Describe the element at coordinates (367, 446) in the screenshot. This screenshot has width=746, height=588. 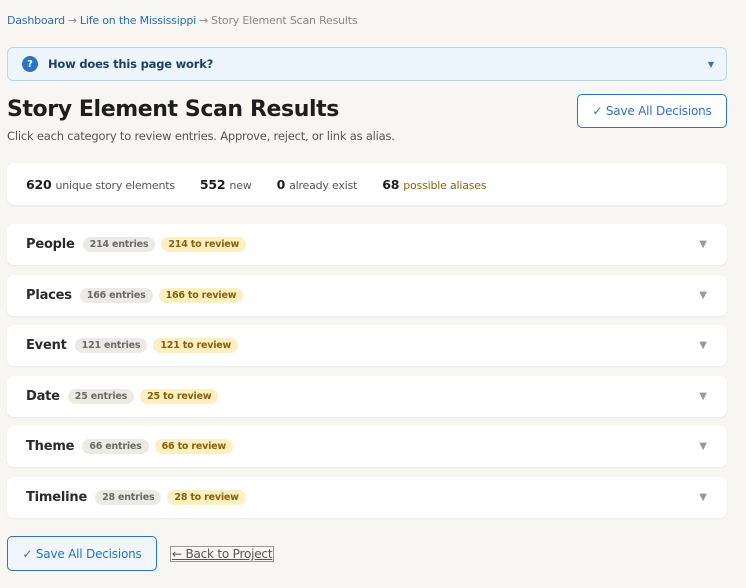
I see `category-theme: Theme 66 entries 66 to review ▼` at that location.